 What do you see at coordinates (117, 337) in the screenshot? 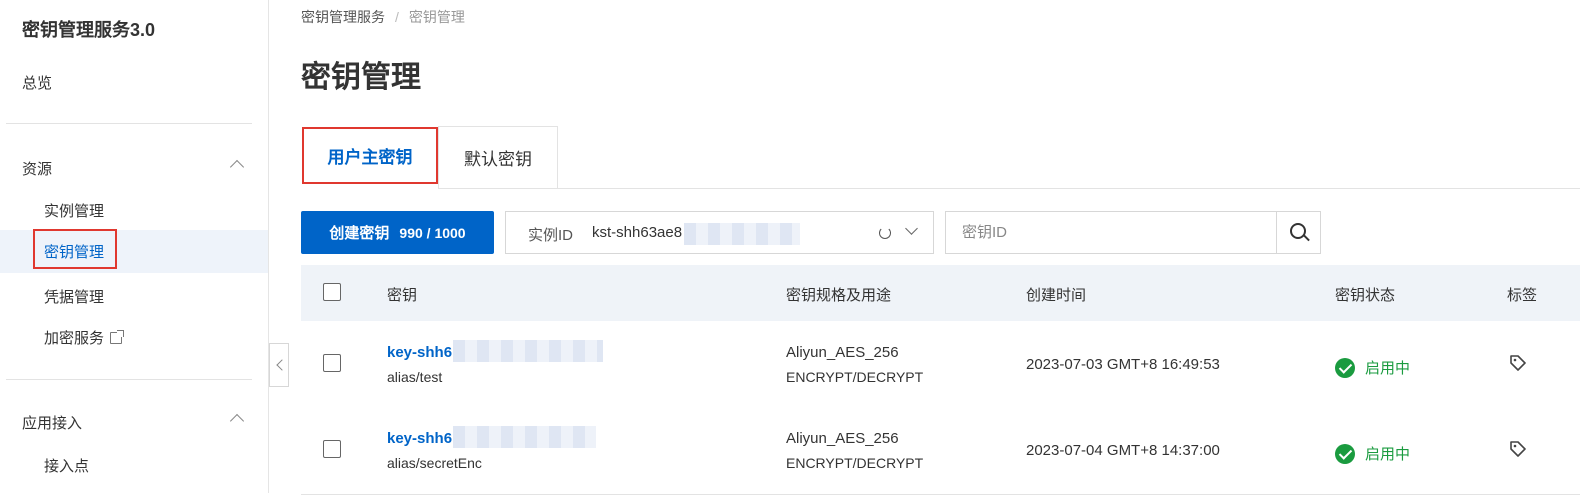
I see `external-link-icon` at bounding box center [117, 337].